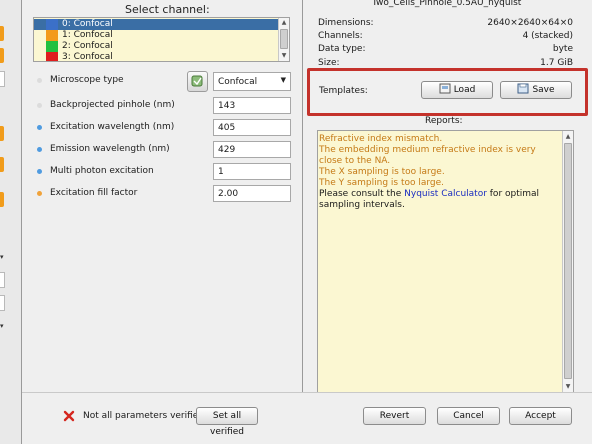  What do you see at coordinates (112, 127) in the screenshot?
I see `param-label: Excitation wavelength (nm)` at bounding box center [112, 127].